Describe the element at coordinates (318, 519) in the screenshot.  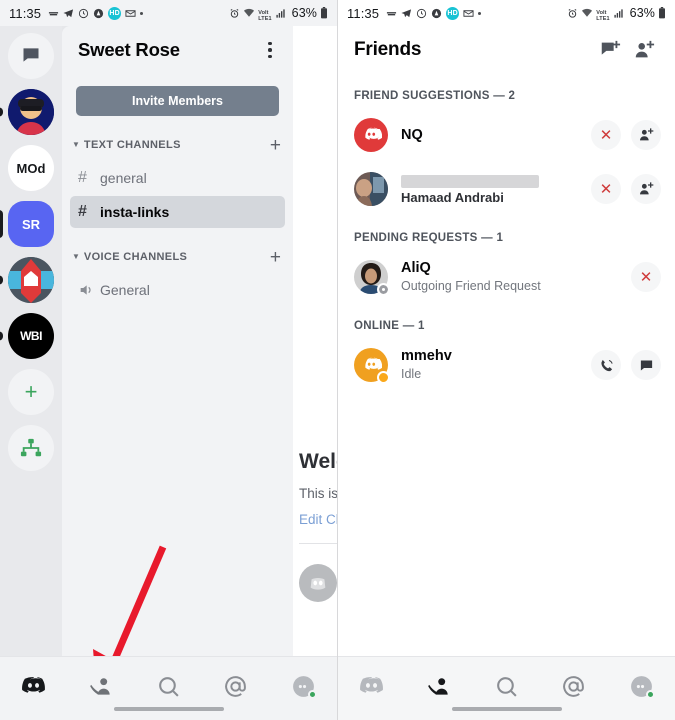
I see `edit-channel-link: Edit Channel` at that location.